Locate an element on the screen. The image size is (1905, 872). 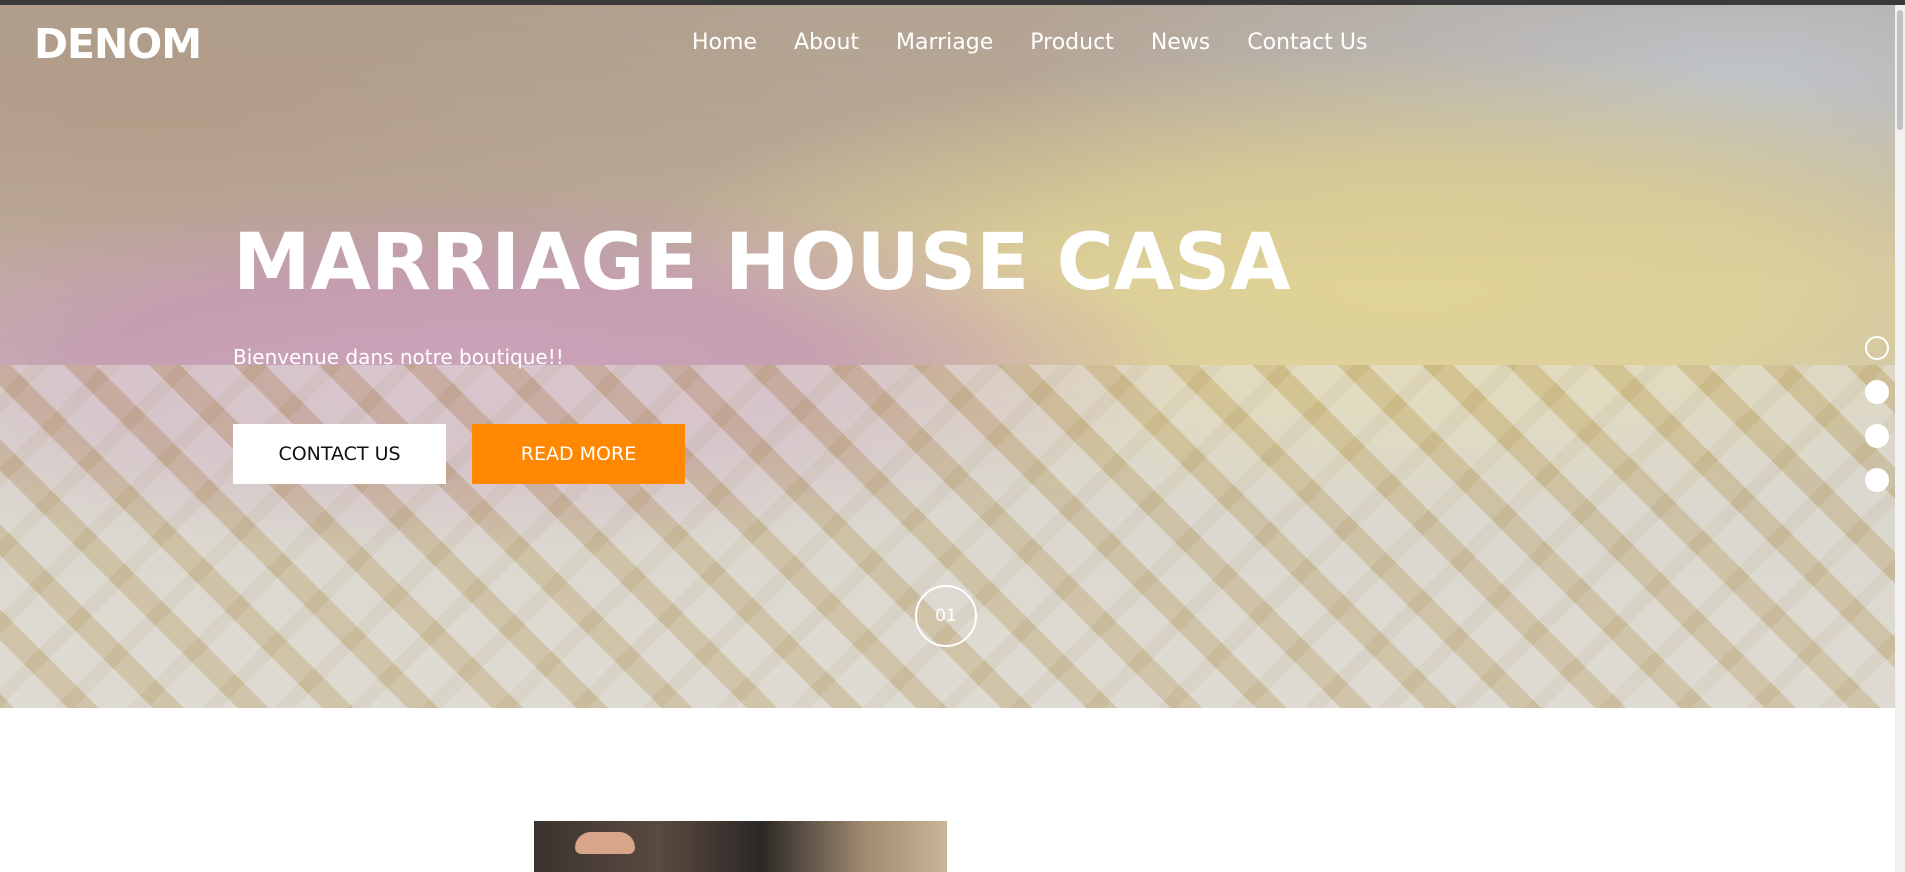
nav-product: Product is located at coordinates (1072, 42).